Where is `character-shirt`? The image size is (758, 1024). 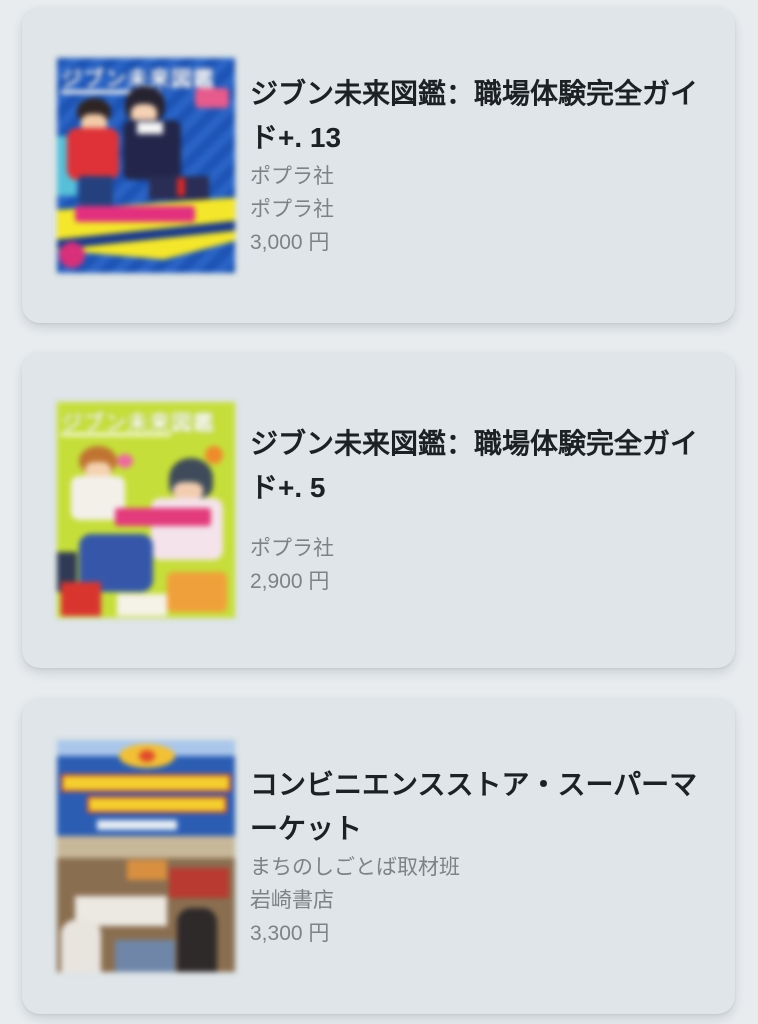
character-shirt is located at coordinates (93, 153).